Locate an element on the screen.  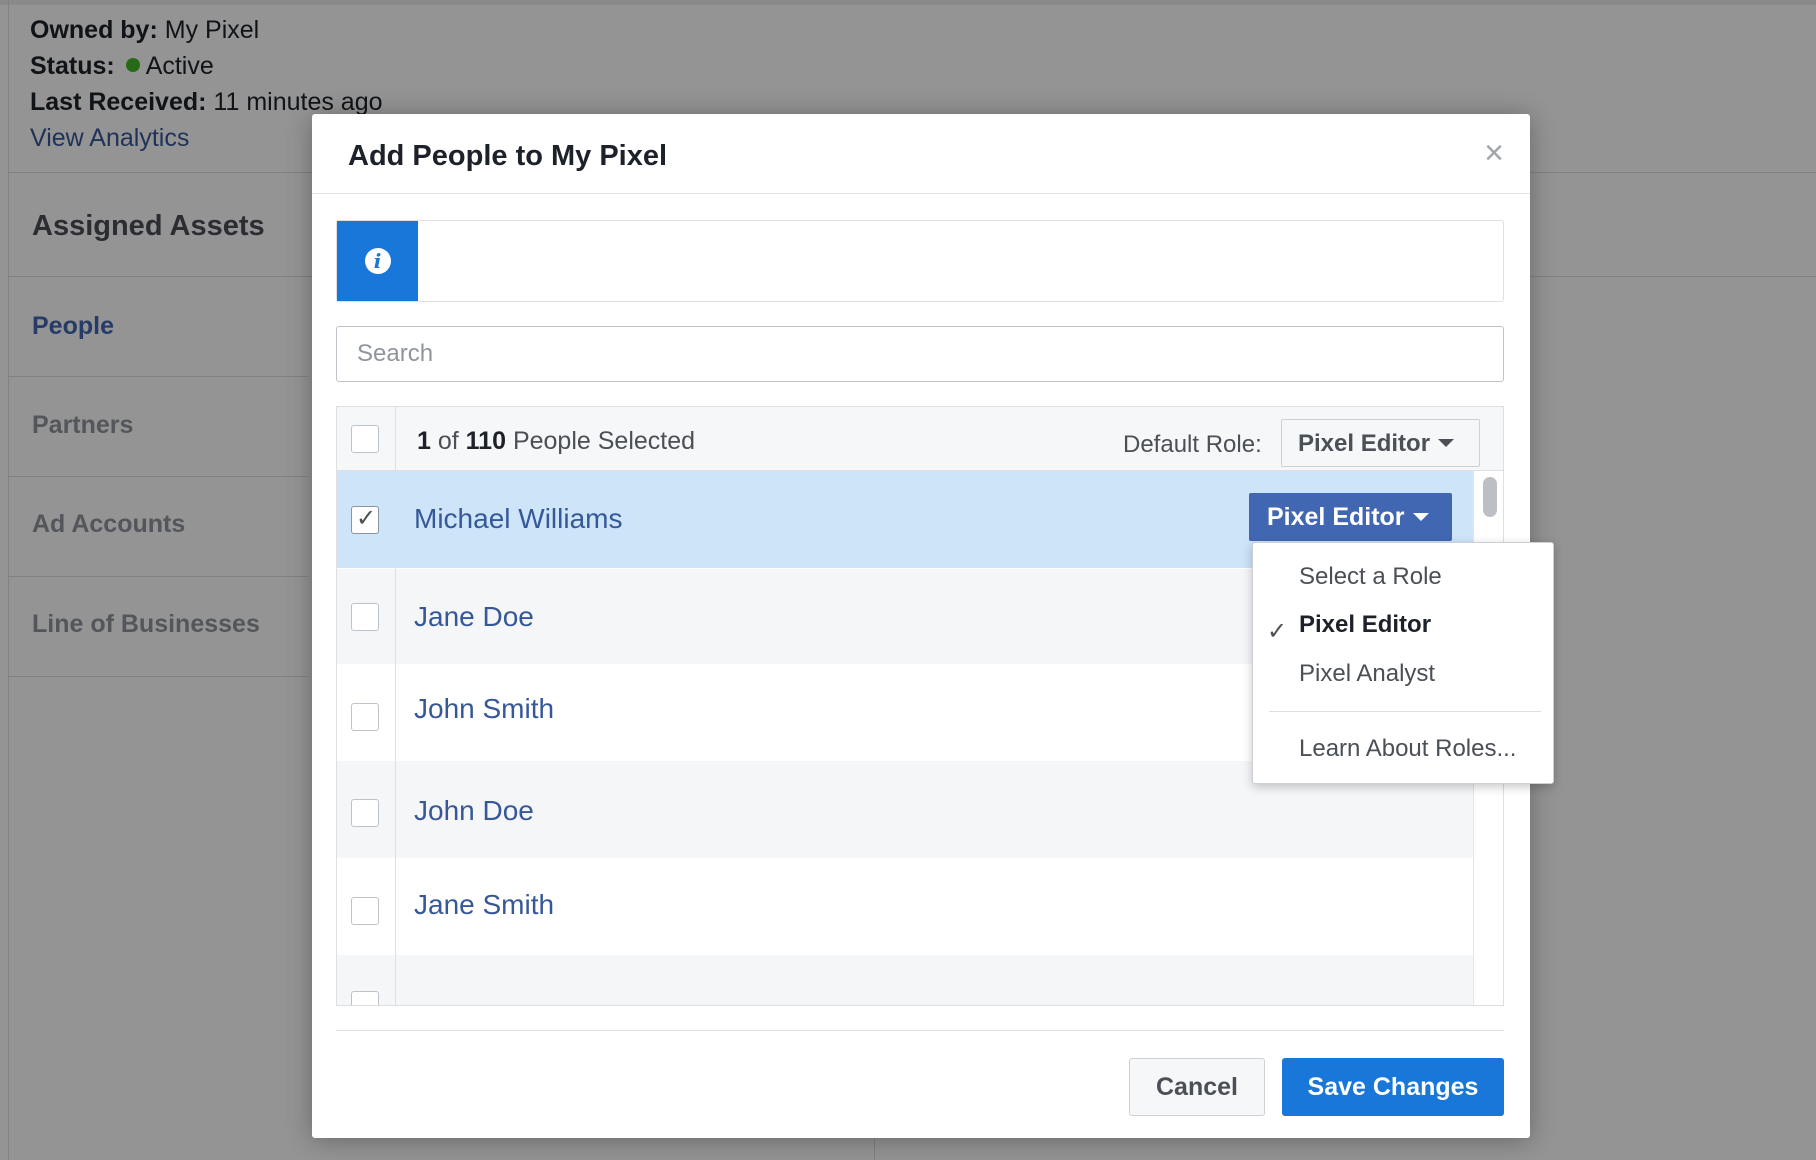
menu-item-select-a-role: Select a Role is located at coordinates (1370, 577).